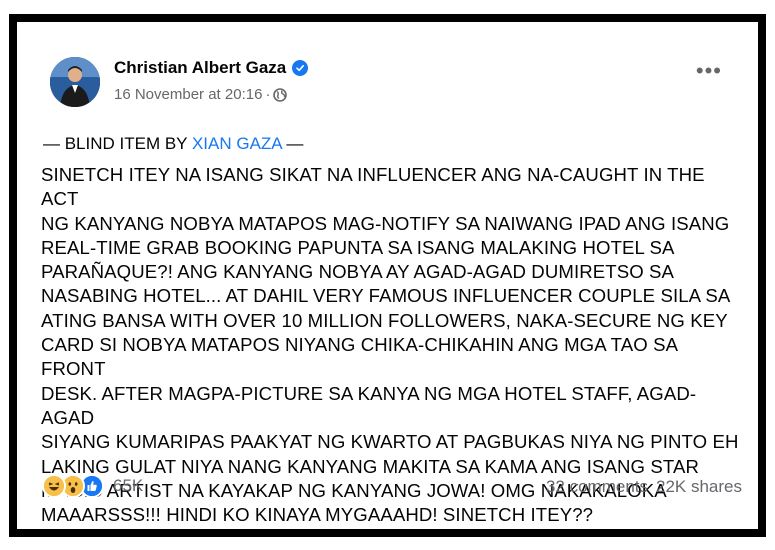 The height and width of the screenshot is (550, 775). I want to click on globe-icon, so click(280, 94).